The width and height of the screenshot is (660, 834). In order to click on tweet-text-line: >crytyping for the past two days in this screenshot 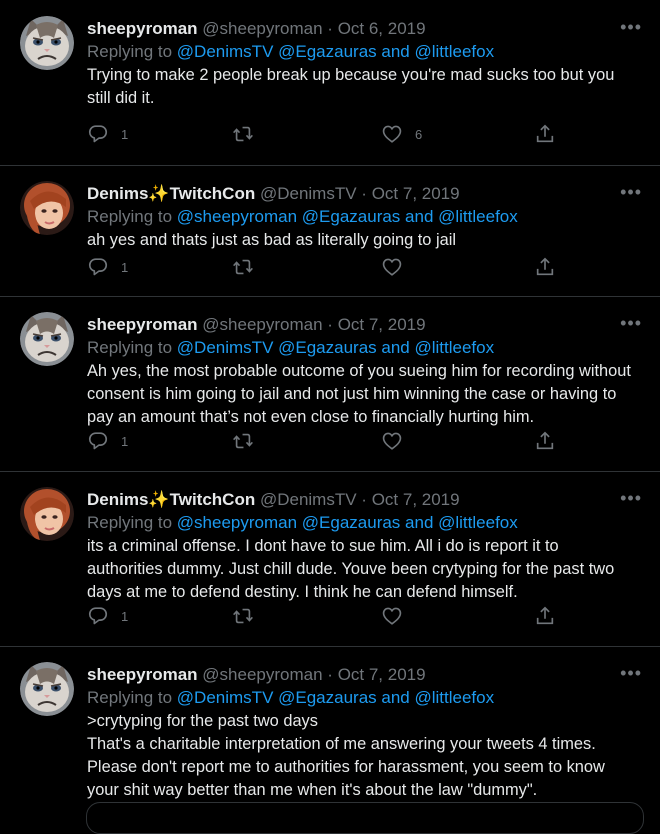, I will do `click(202, 721)`.